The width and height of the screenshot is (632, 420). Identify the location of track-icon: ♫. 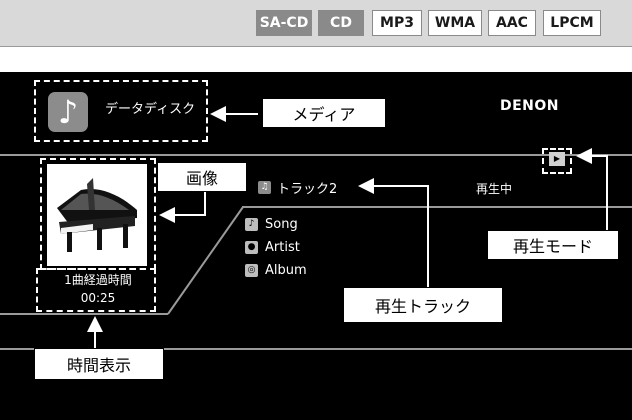
(264, 187).